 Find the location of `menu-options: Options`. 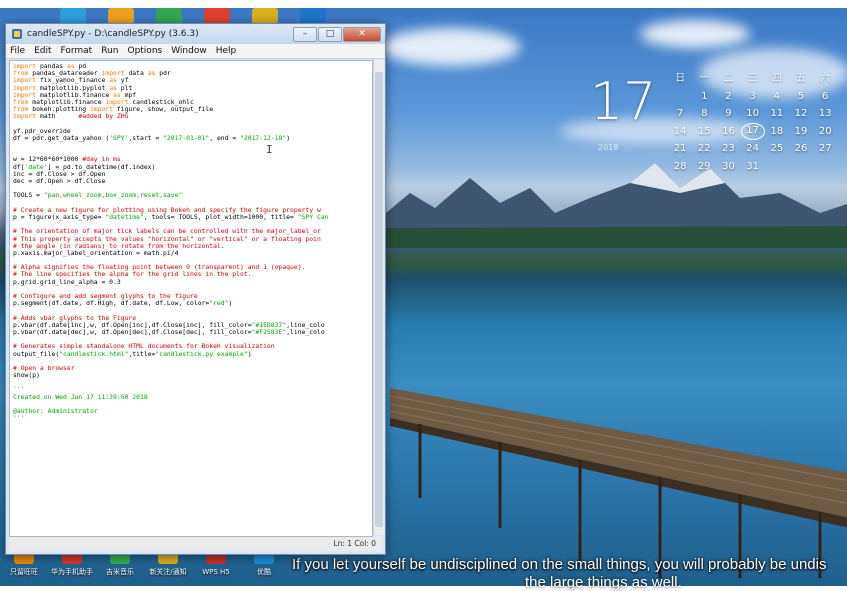

menu-options: Options is located at coordinates (144, 51).